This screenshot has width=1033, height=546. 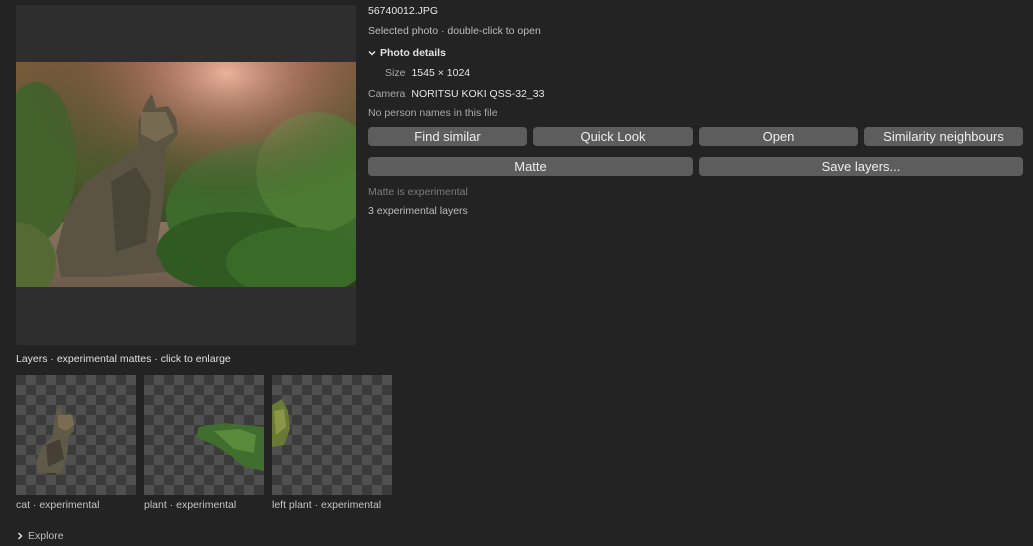 What do you see at coordinates (413, 53) in the screenshot?
I see `photo-details-label: Photo details` at bounding box center [413, 53].